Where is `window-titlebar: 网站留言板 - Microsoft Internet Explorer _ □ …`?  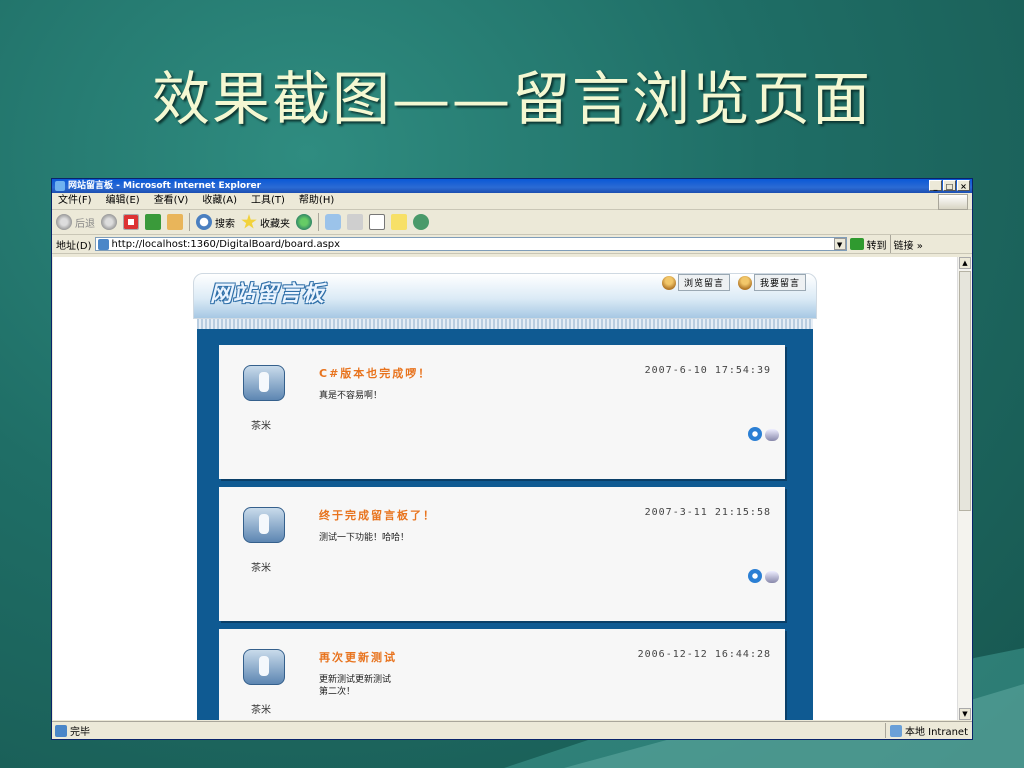
window-titlebar: 网站留言板 - Microsoft Internet Explorer _ □ … is located at coordinates (512, 186).